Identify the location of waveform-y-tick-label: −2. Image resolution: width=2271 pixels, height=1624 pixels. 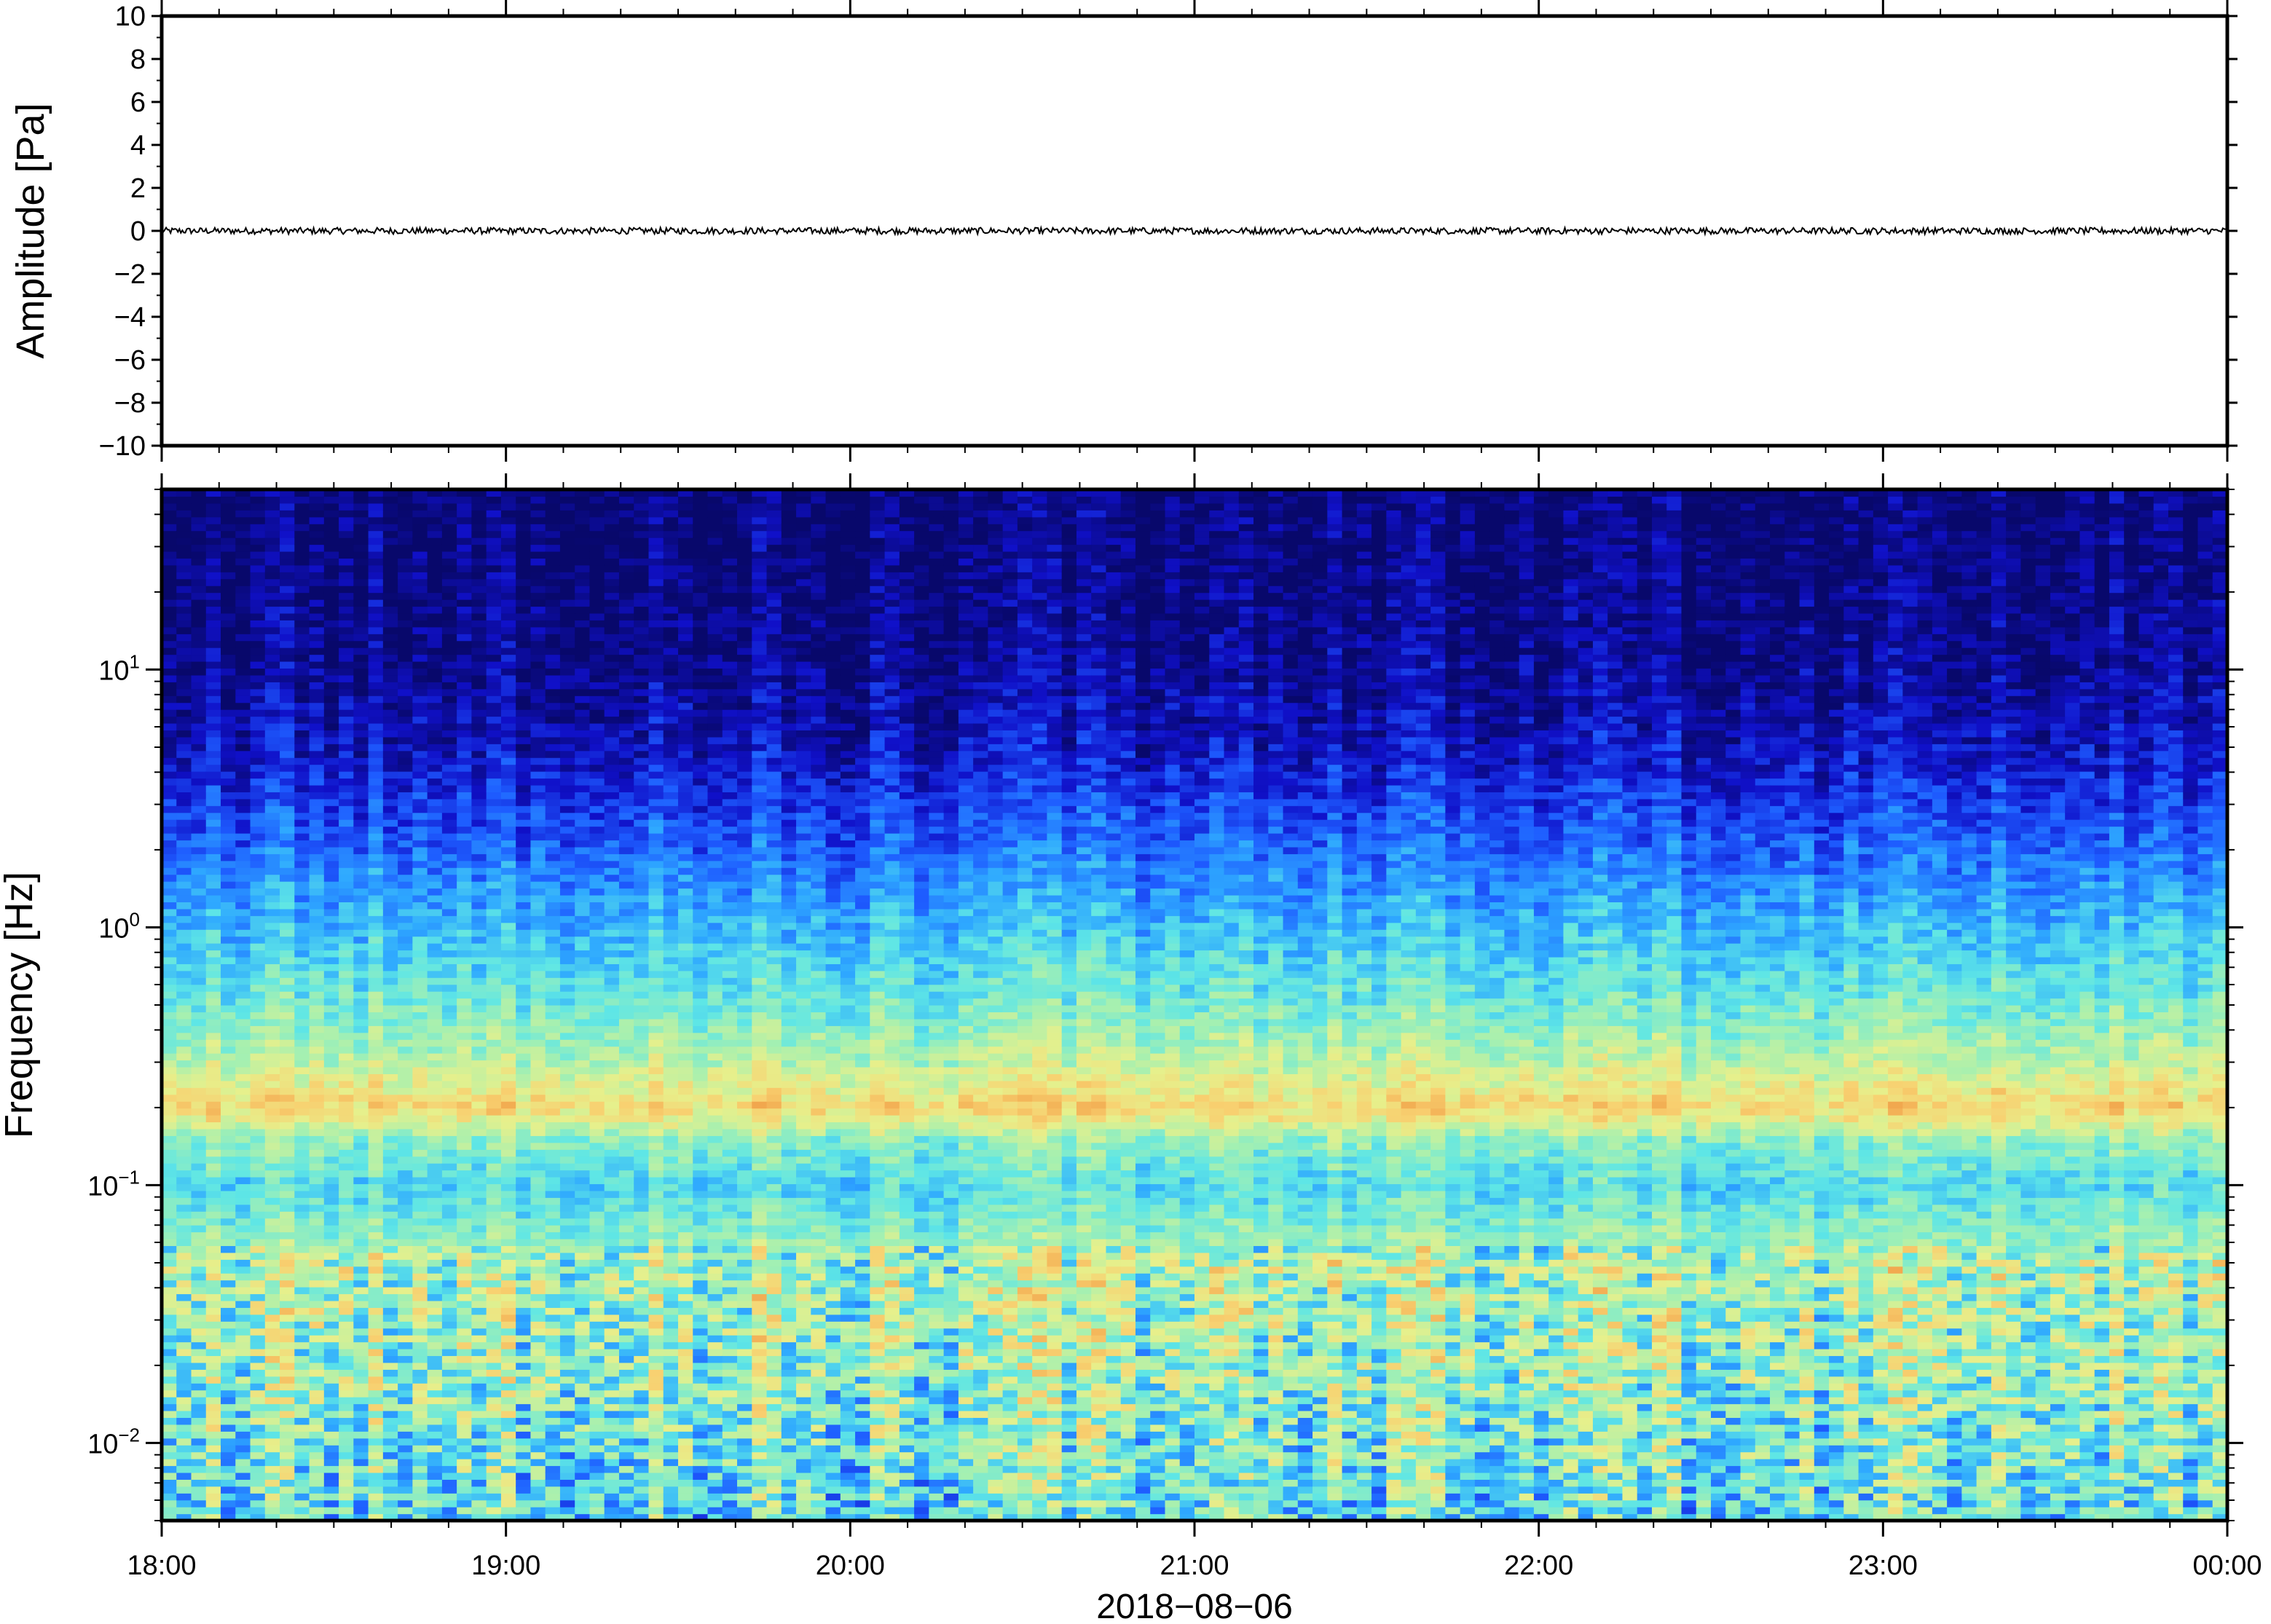
(130, 274).